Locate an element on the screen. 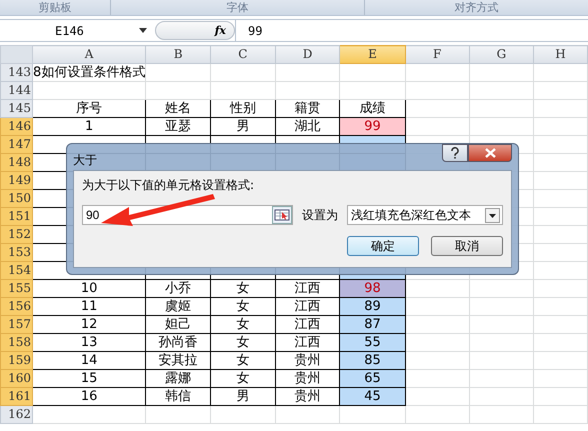  row-header: 159 is located at coordinates (16, 361).